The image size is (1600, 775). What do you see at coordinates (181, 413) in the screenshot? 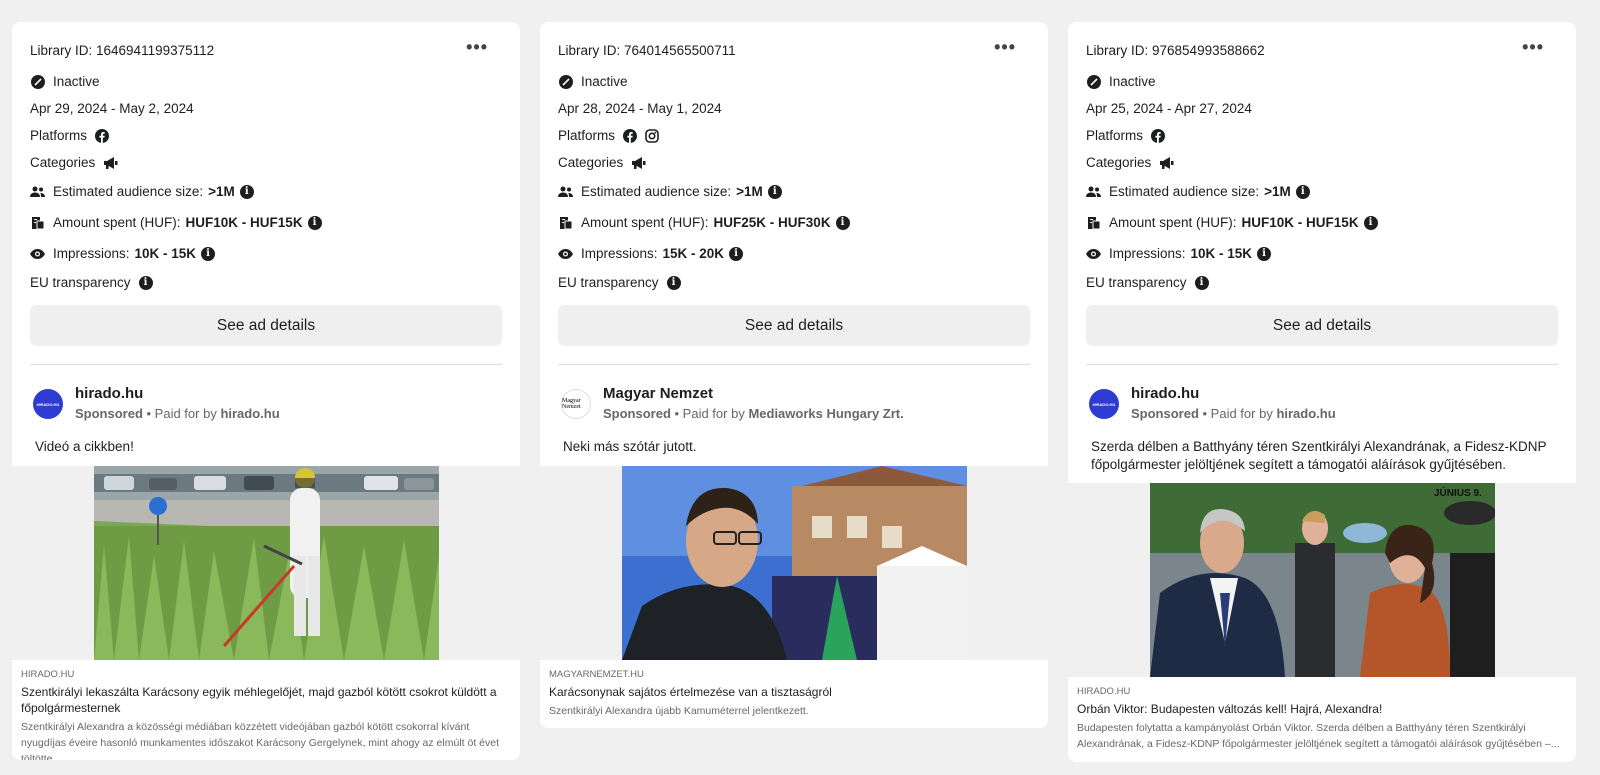
I see `paid-for-prefix: • Paid for by` at bounding box center [181, 413].